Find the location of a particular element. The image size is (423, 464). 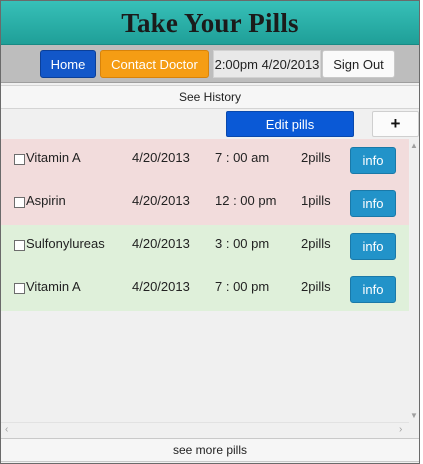

pill-time: 12 : 00 pm is located at coordinates (246, 200).